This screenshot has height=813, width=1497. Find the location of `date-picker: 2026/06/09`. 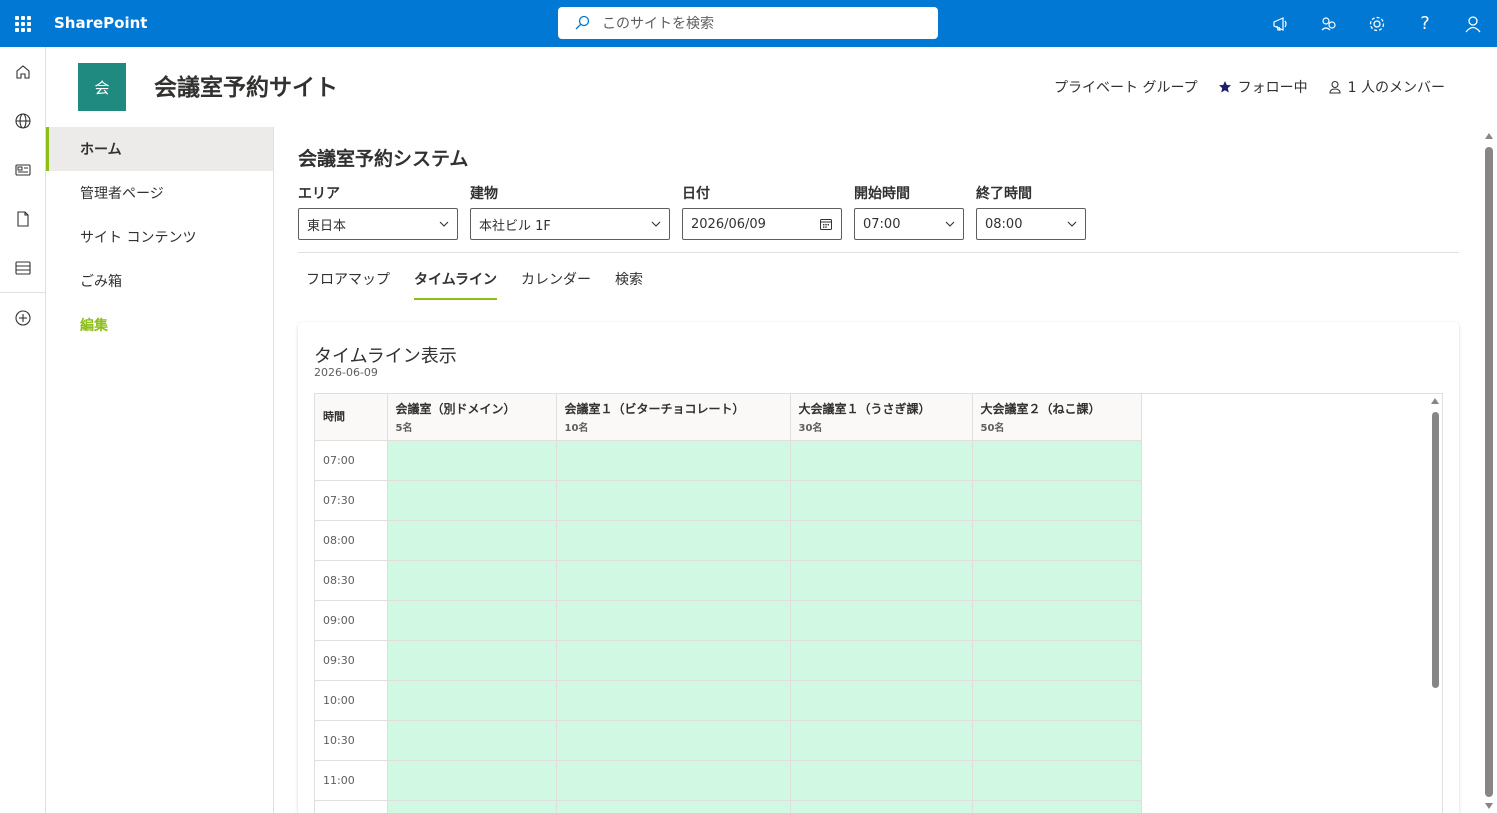

date-picker: 2026/06/09 is located at coordinates (762, 224).